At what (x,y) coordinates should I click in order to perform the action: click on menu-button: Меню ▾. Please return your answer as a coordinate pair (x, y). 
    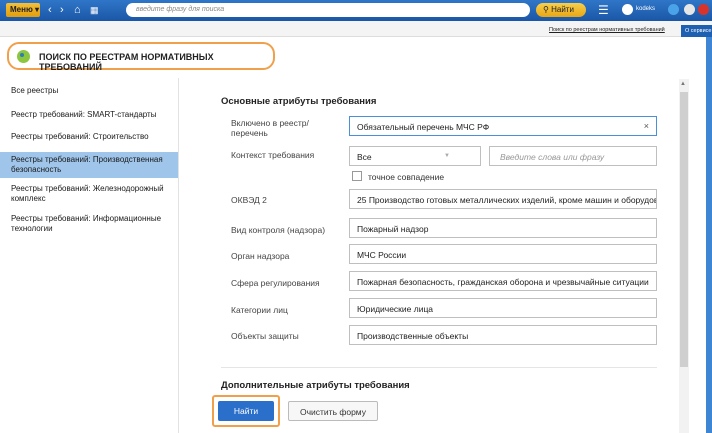
    Looking at the image, I should click on (23, 10).